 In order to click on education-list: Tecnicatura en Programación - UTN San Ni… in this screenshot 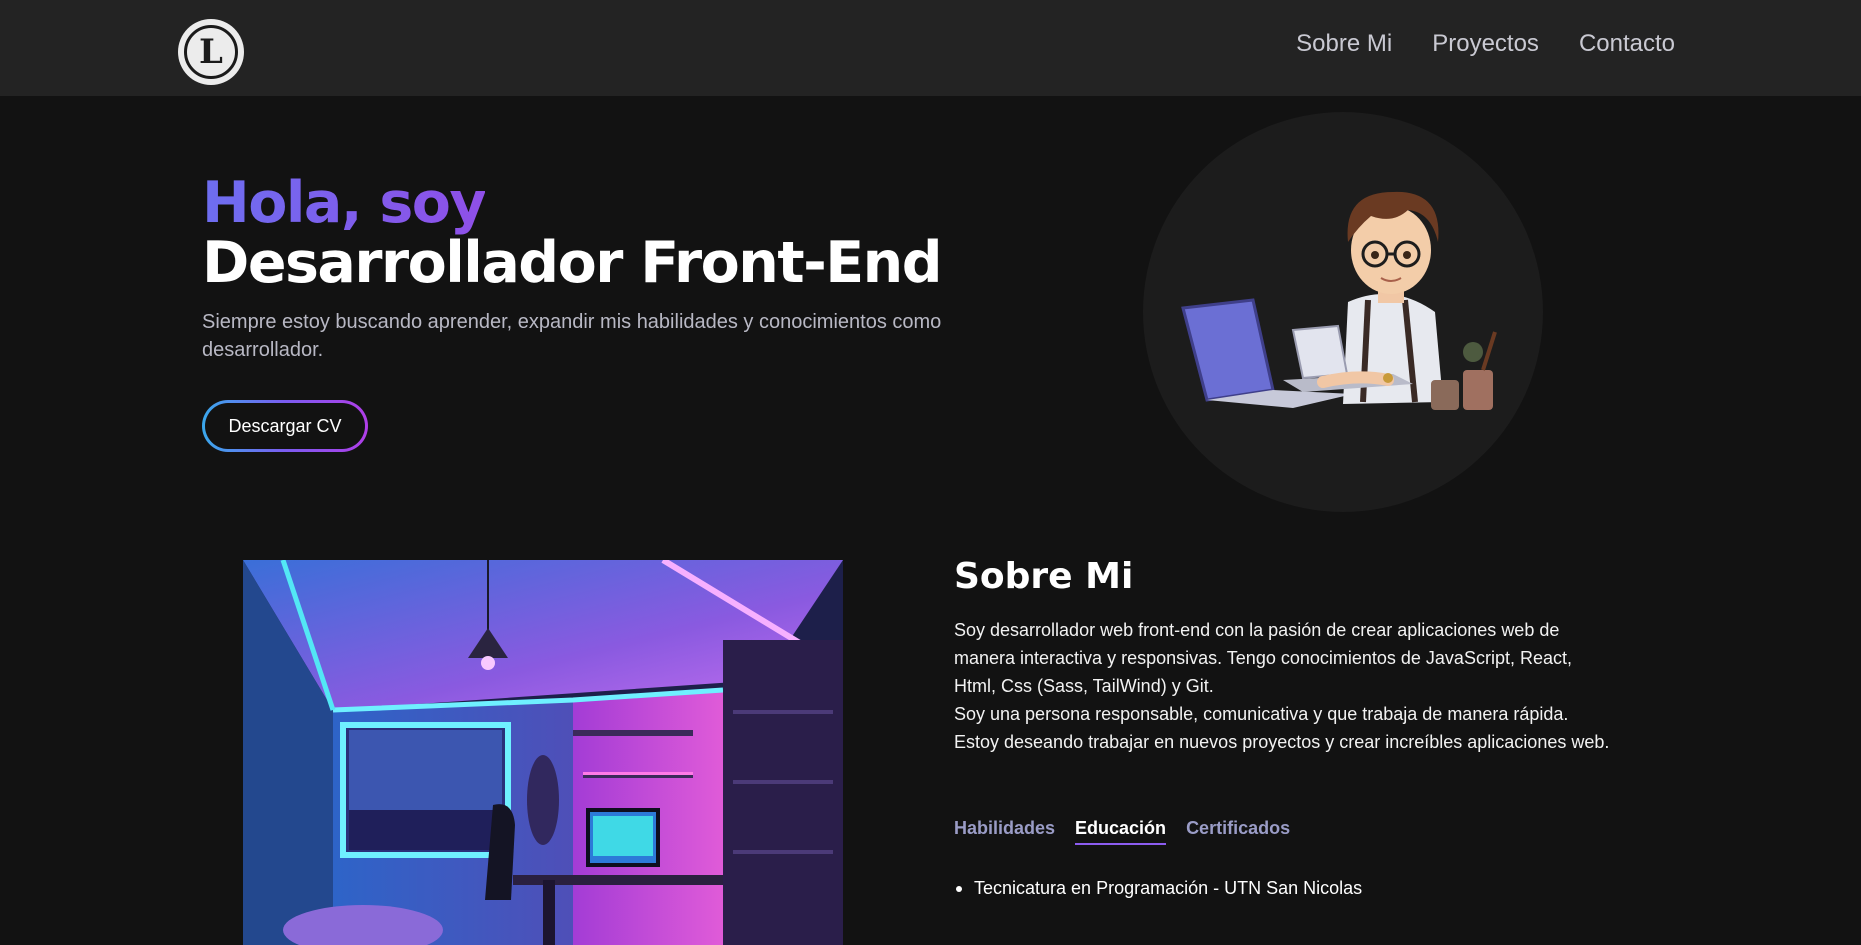, I will do `click(1158, 888)`.